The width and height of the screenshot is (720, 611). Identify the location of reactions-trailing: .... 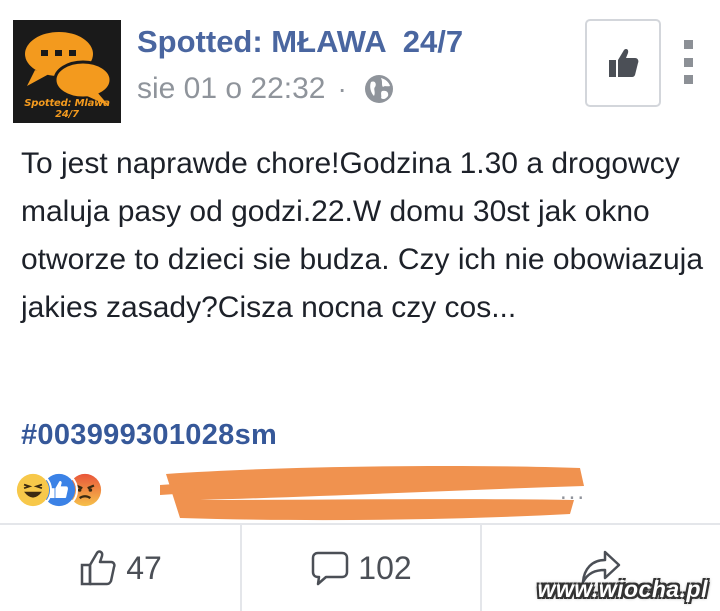
(573, 491).